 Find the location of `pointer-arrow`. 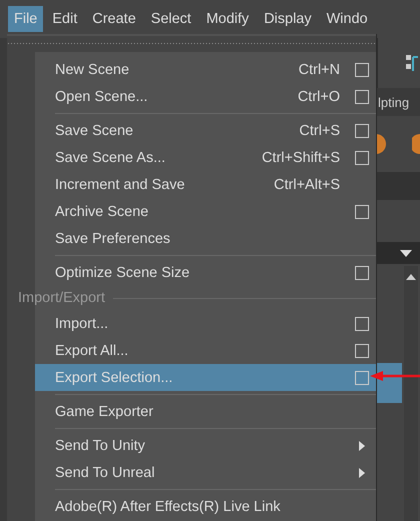

pointer-arrow is located at coordinates (395, 376).